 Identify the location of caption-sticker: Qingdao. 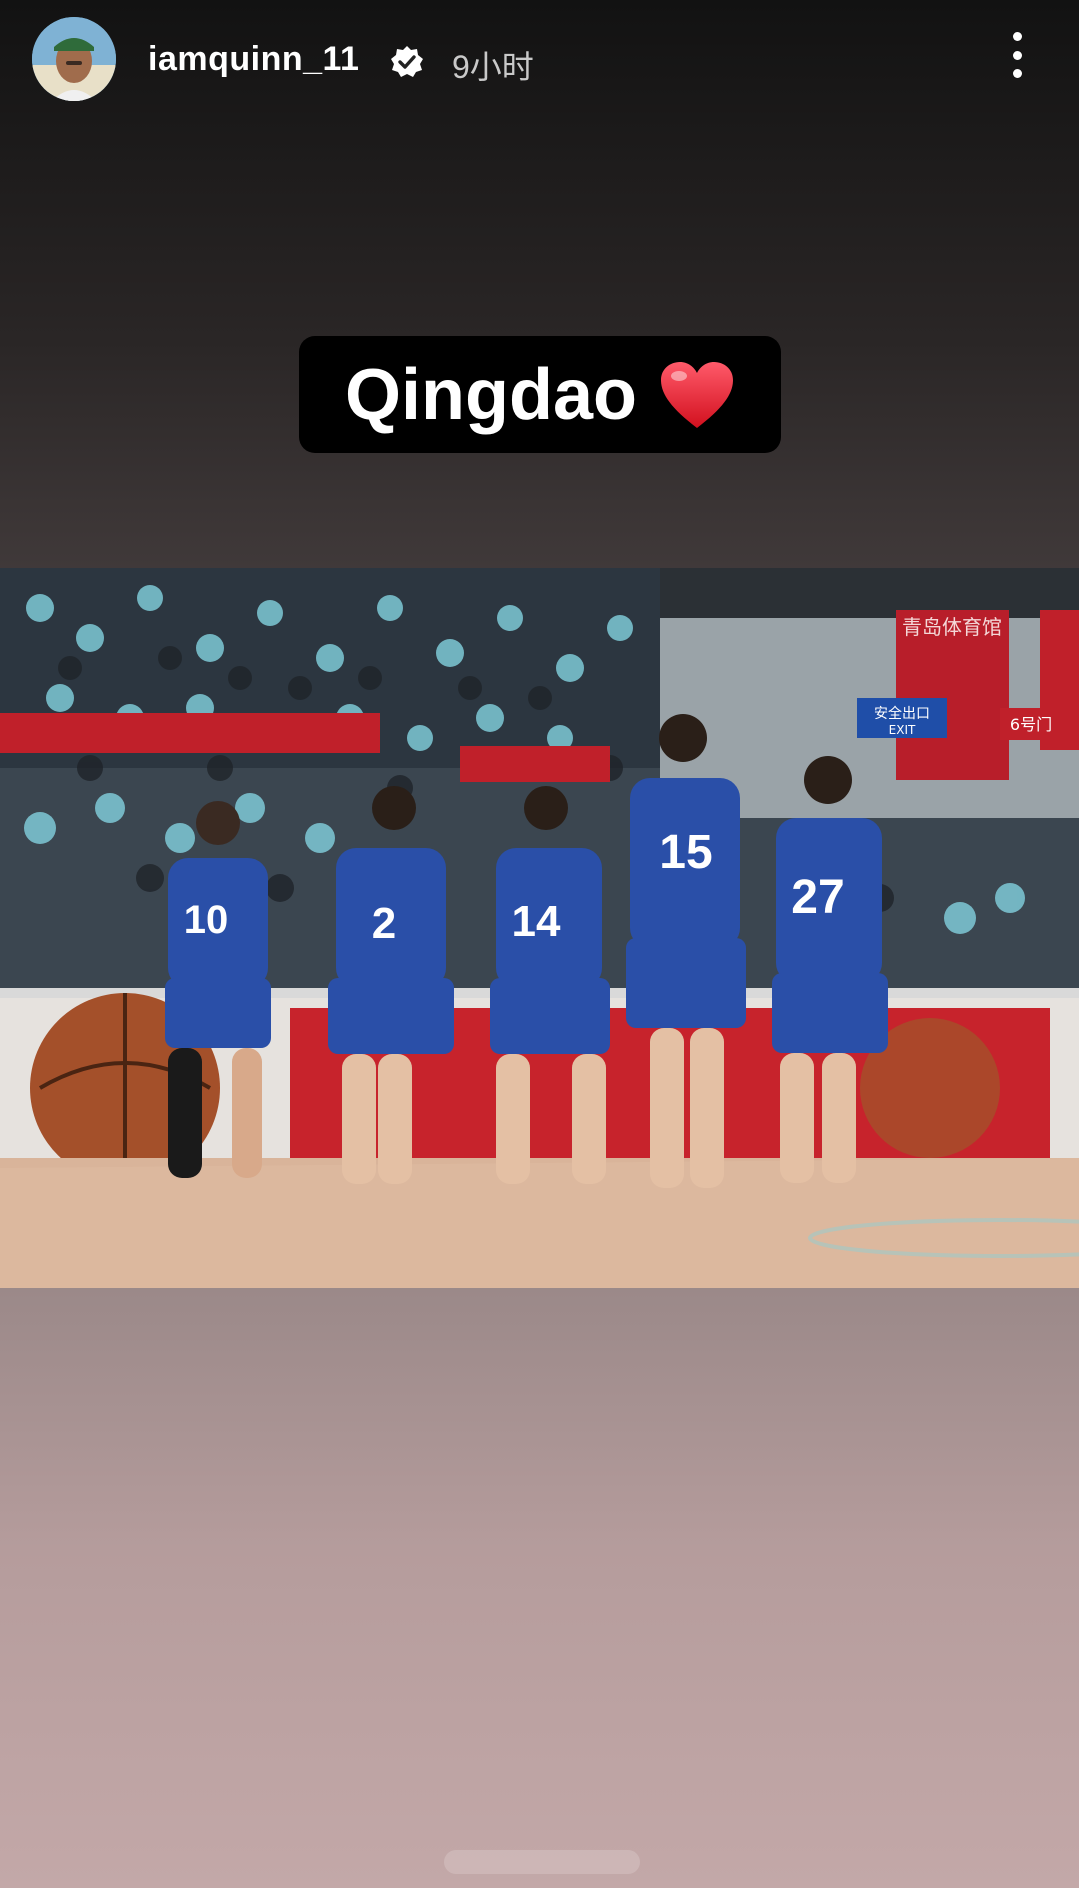
(540, 394).